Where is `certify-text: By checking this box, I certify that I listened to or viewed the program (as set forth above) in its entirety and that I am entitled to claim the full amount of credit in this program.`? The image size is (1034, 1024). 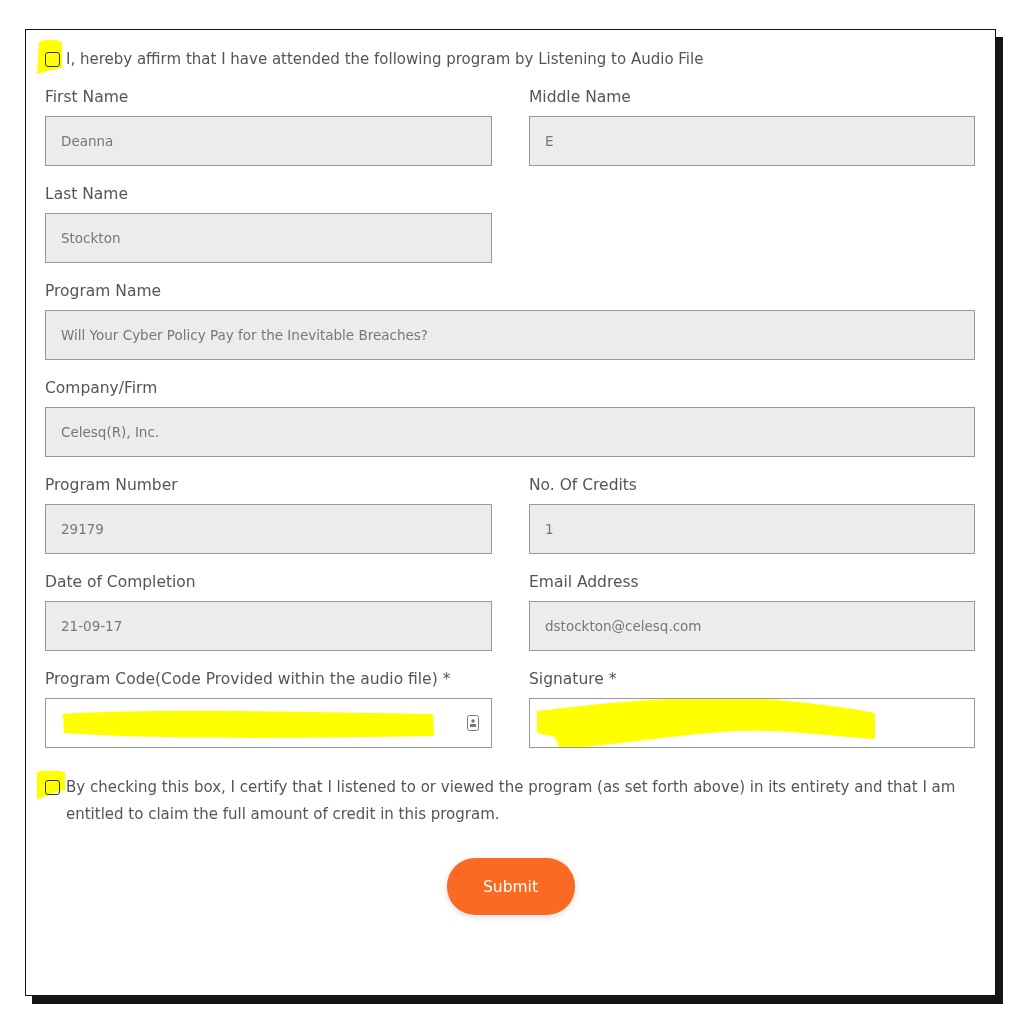
certify-text: By checking this box, I certify that I listened to or viewed the program (as set forth above) in its entirety and that I am entitled to claim the full amount of credit in this program. is located at coordinates (511, 801).